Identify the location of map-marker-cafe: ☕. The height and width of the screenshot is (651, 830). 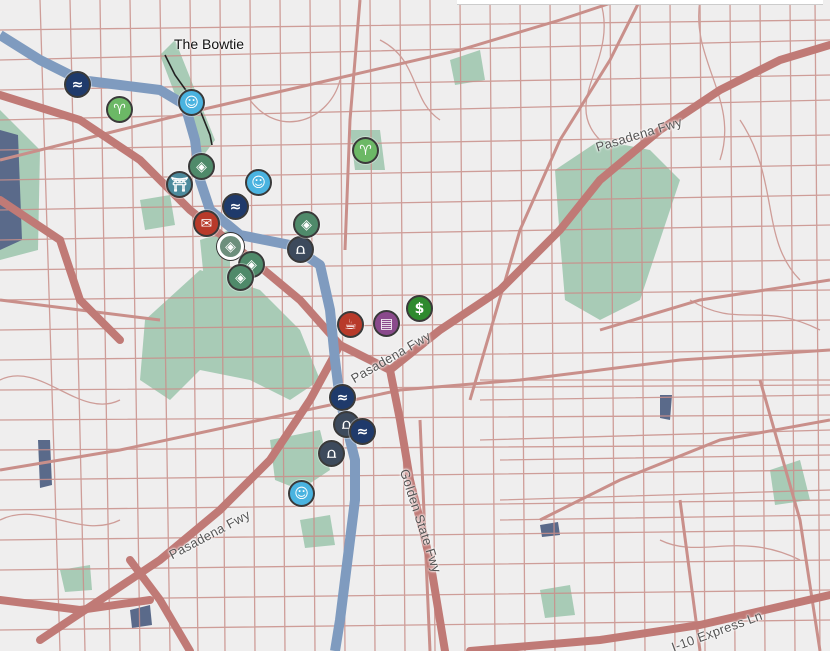
(350, 324).